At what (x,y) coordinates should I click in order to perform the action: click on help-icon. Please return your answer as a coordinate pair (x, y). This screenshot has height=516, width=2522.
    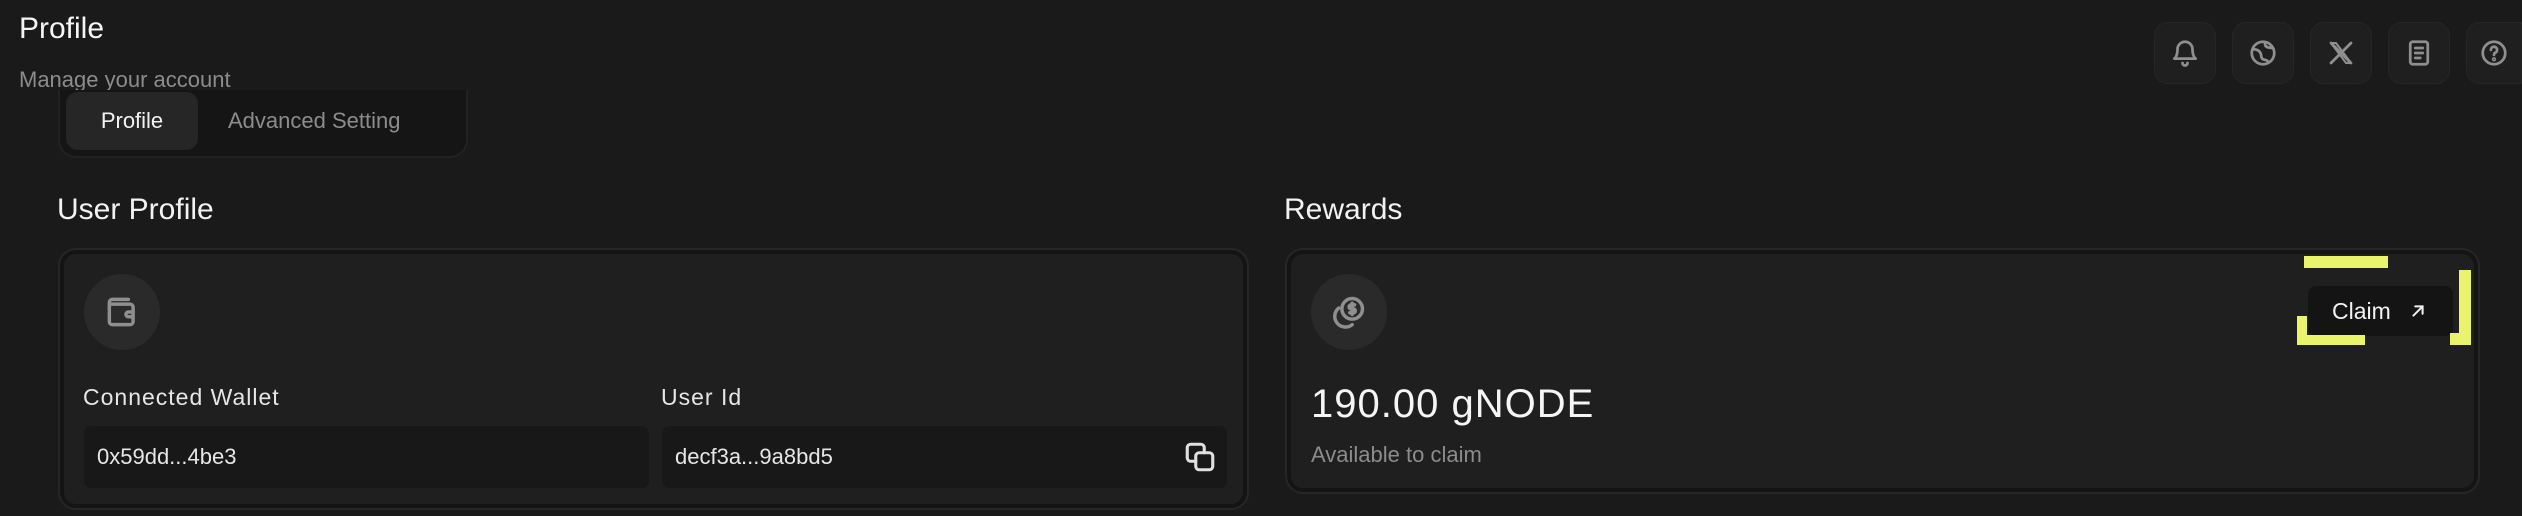
    Looking at the image, I should click on (2494, 53).